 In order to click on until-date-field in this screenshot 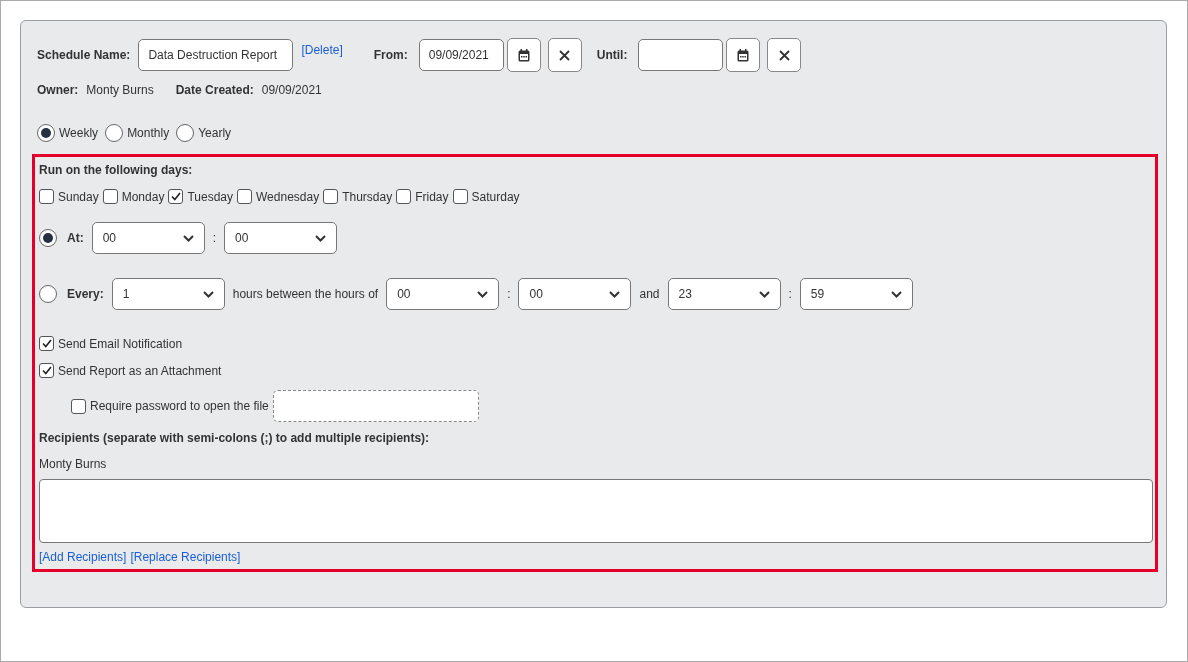, I will do `click(681, 55)`.